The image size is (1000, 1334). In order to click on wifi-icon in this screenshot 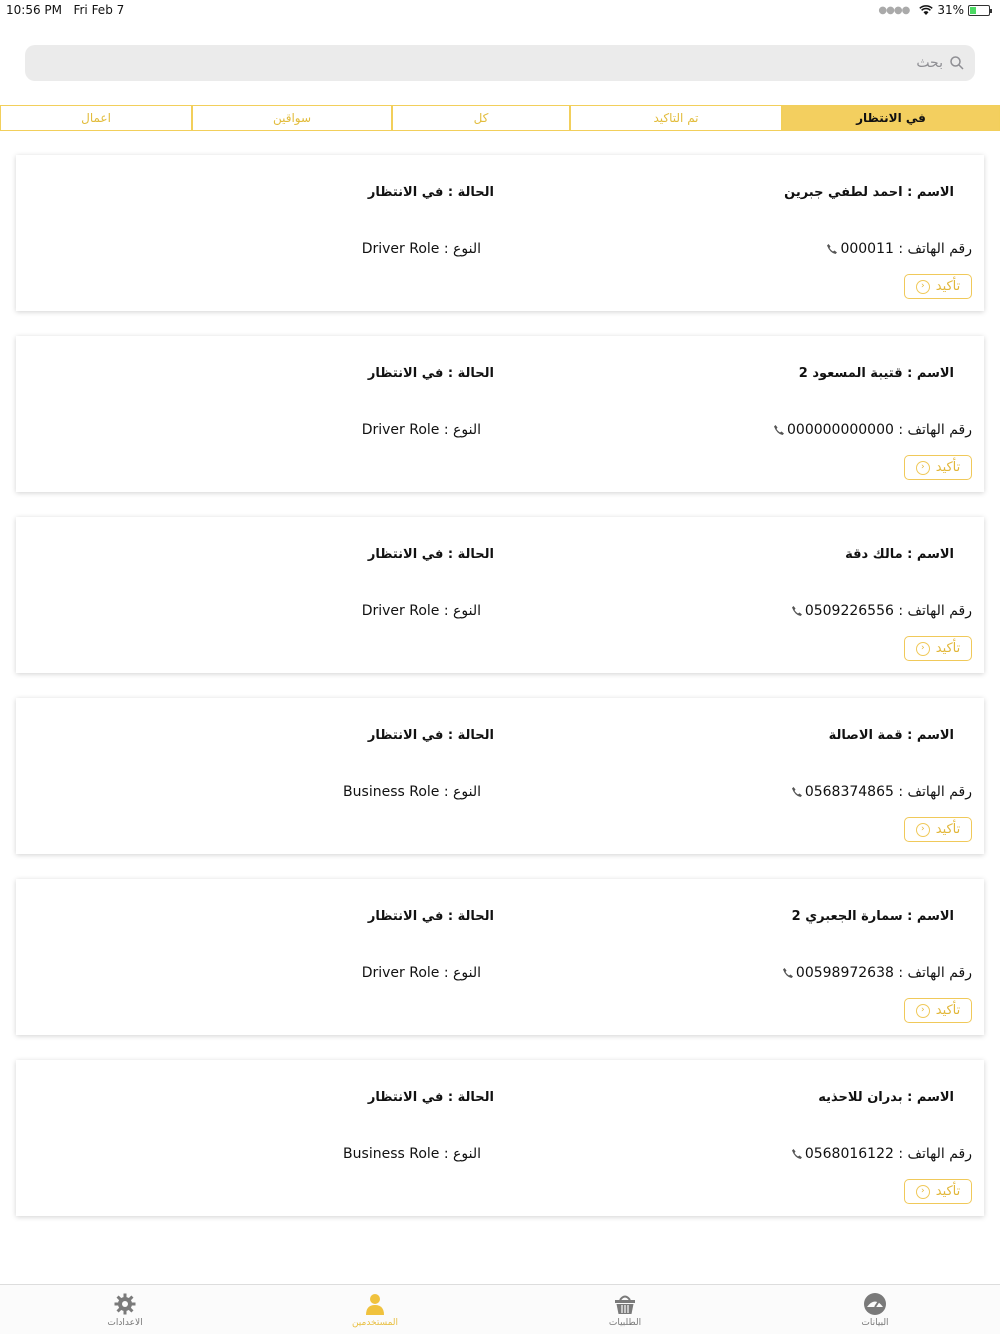, I will do `click(926, 9)`.